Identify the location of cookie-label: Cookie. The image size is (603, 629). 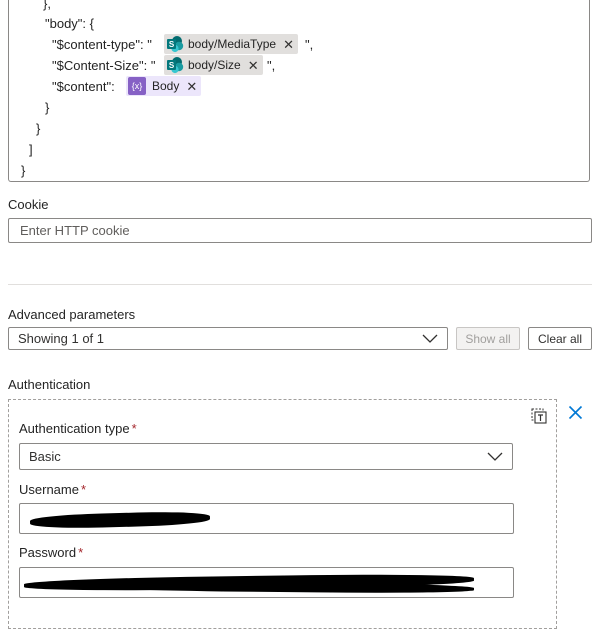
(28, 204).